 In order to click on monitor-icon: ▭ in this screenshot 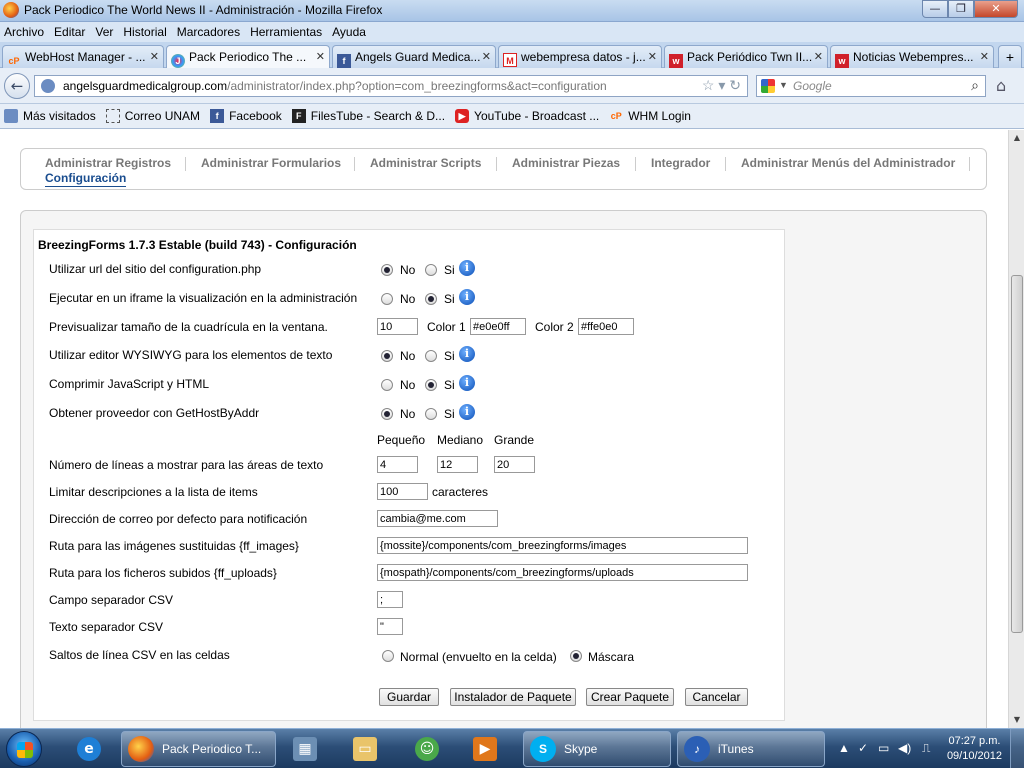, I will do `click(883, 748)`.